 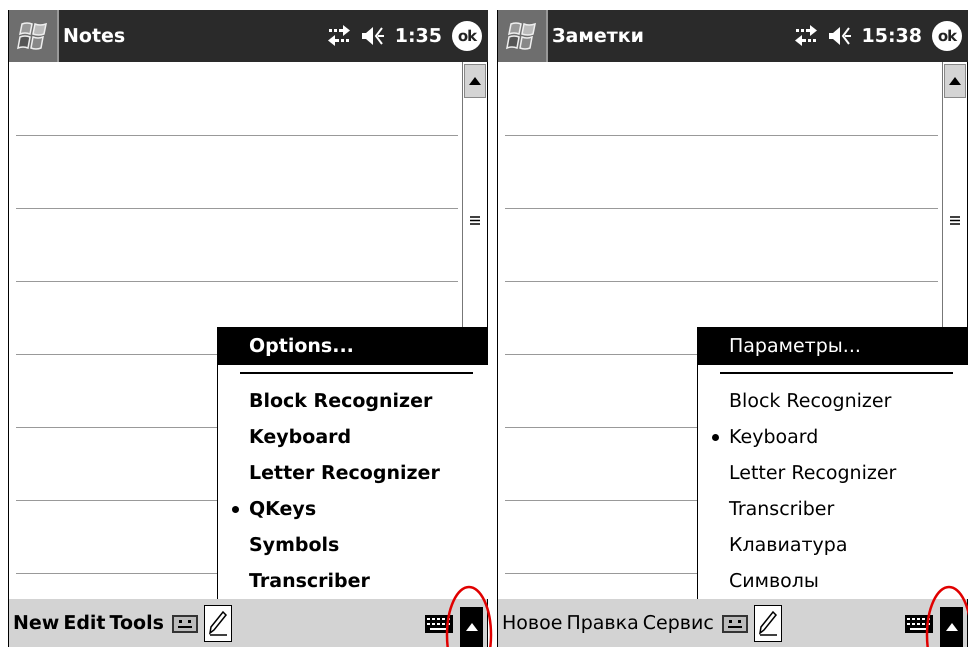 What do you see at coordinates (418, 36) in the screenshot?
I see `clock-time: 1:35` at bounding box center [418, 36].